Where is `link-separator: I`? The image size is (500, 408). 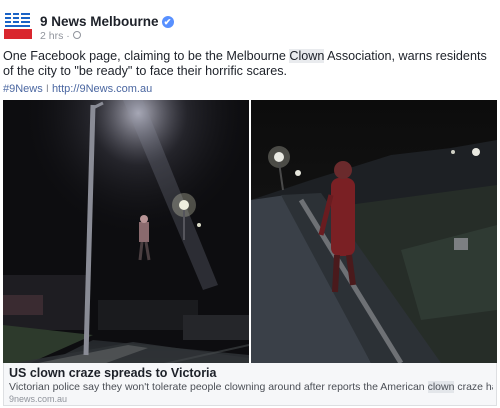
link-separator: I is located at coordinates (47, 89).